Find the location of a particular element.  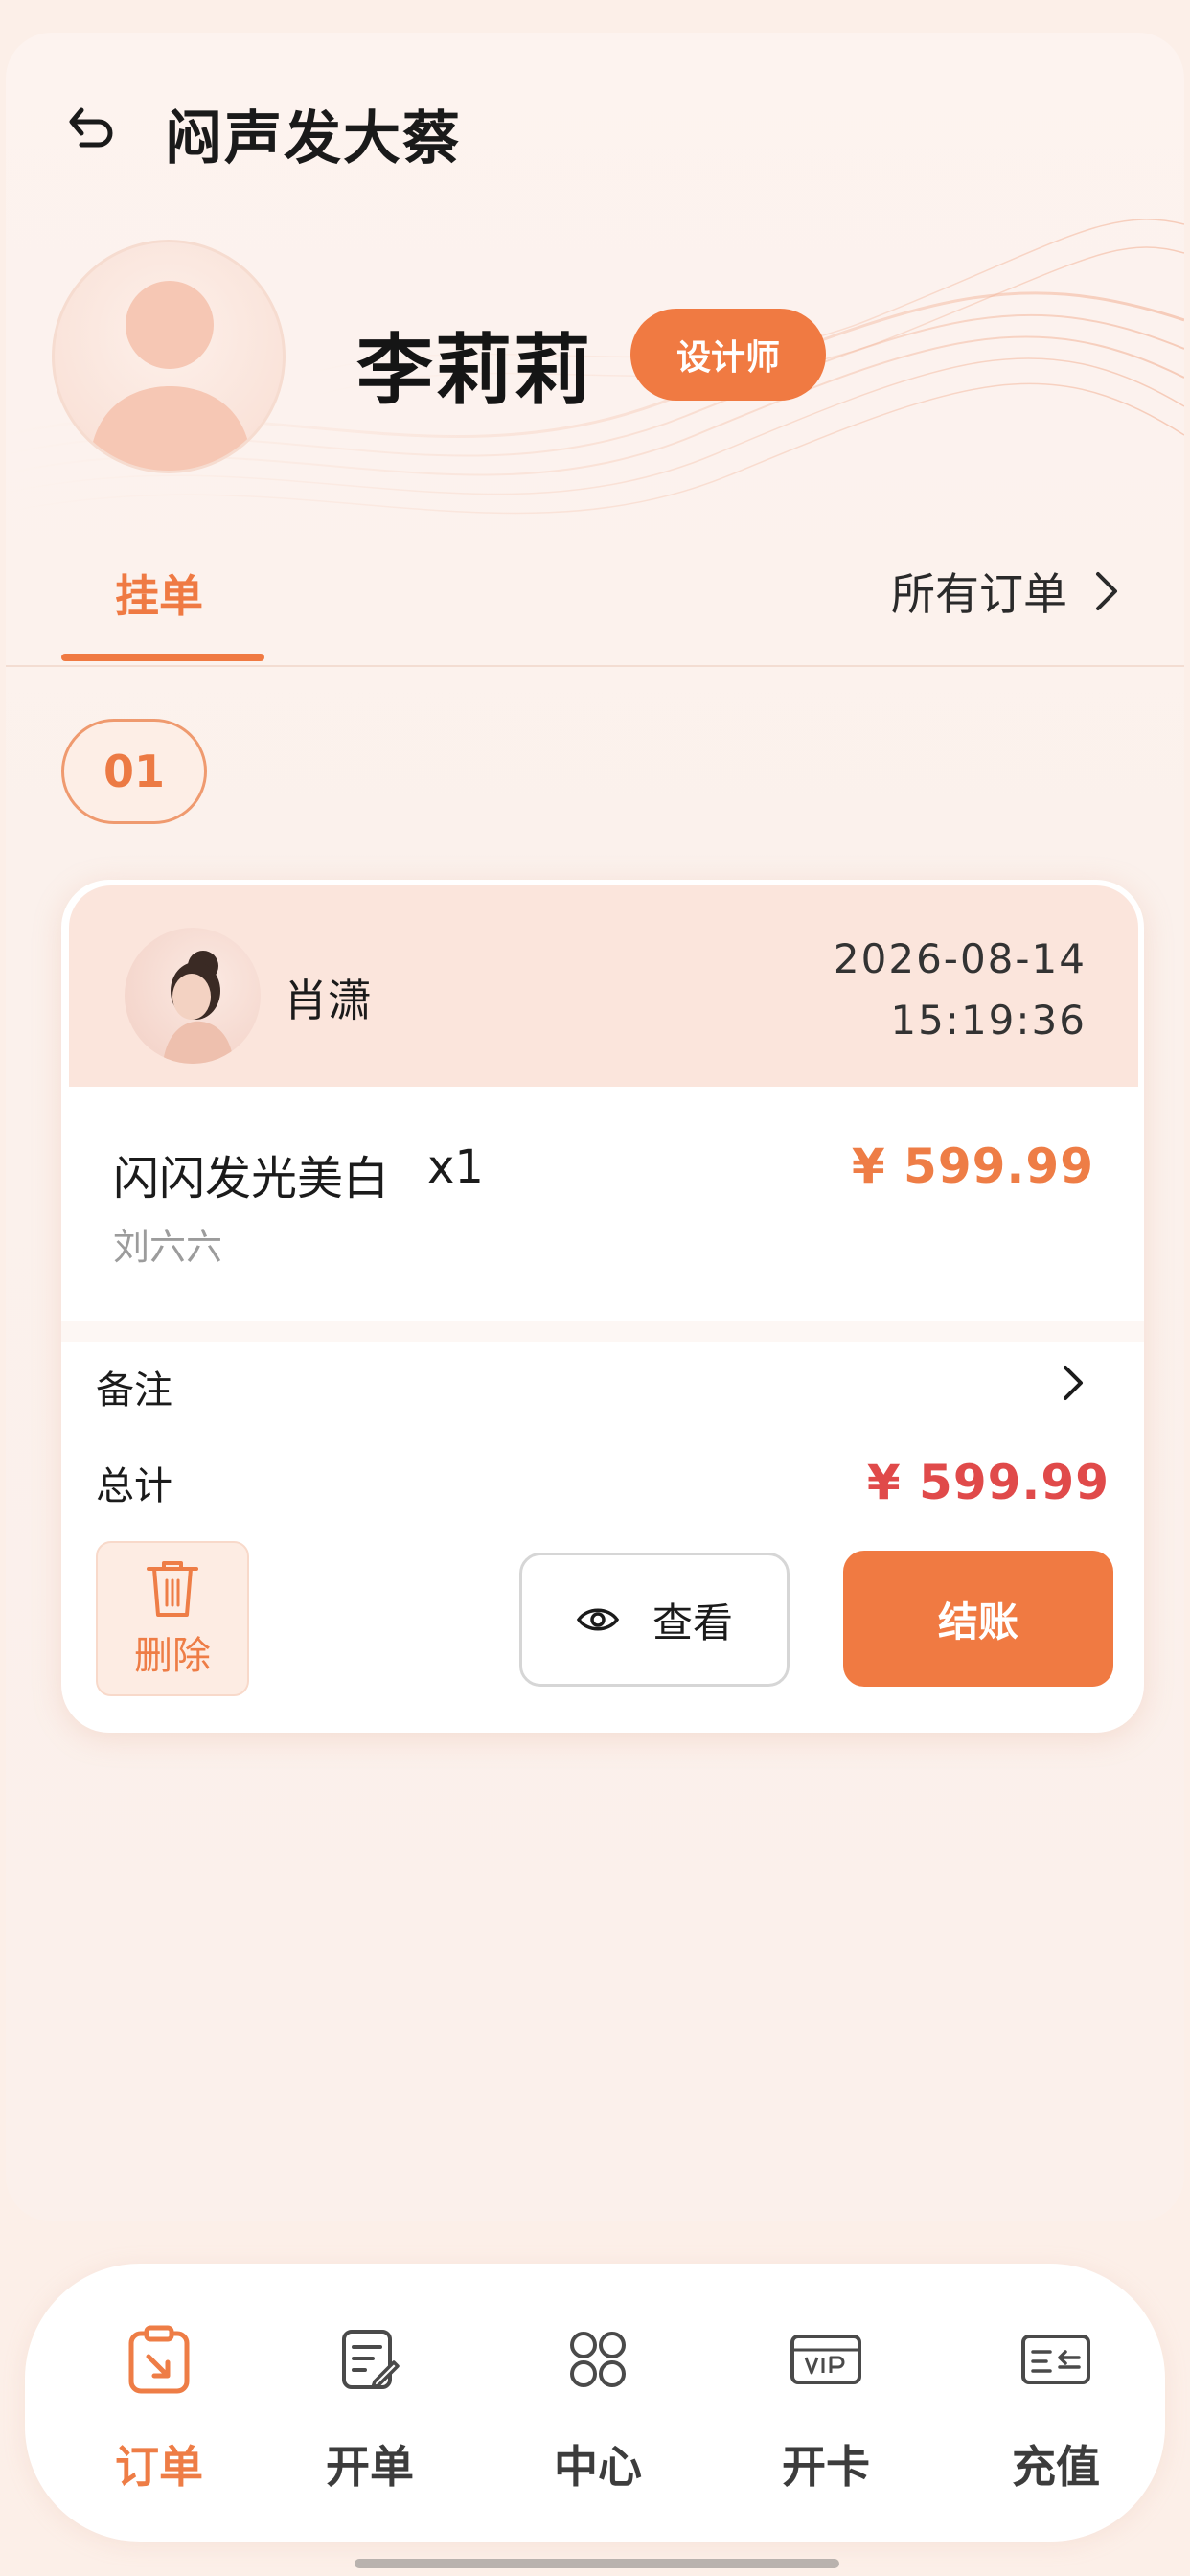

order-index-badge: 01 is located at coordinates (134, 771).